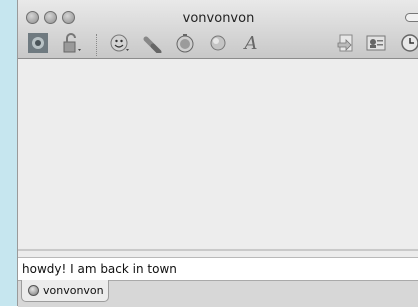  Describe the element at coordinates (33, 290) in the screenshot. I see `status-icon` at that location.